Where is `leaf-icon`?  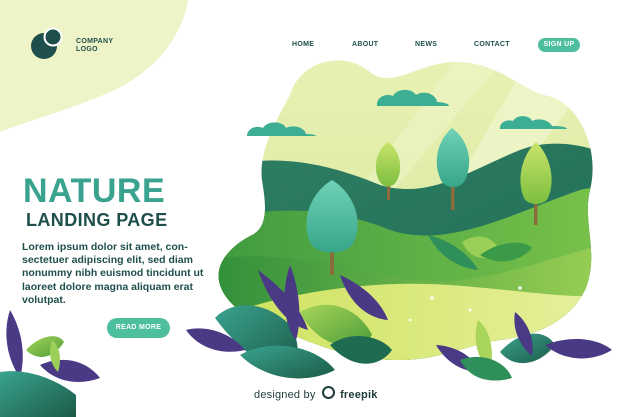
leaf-icon is located at coordinates (50, 363).